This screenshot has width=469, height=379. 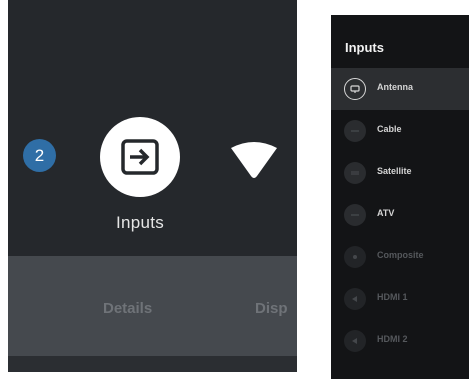 What do you see at coordinates (395, 87) in the screenshot?
I see `input-item-label: Antenna` at bounding box center [395, 87].